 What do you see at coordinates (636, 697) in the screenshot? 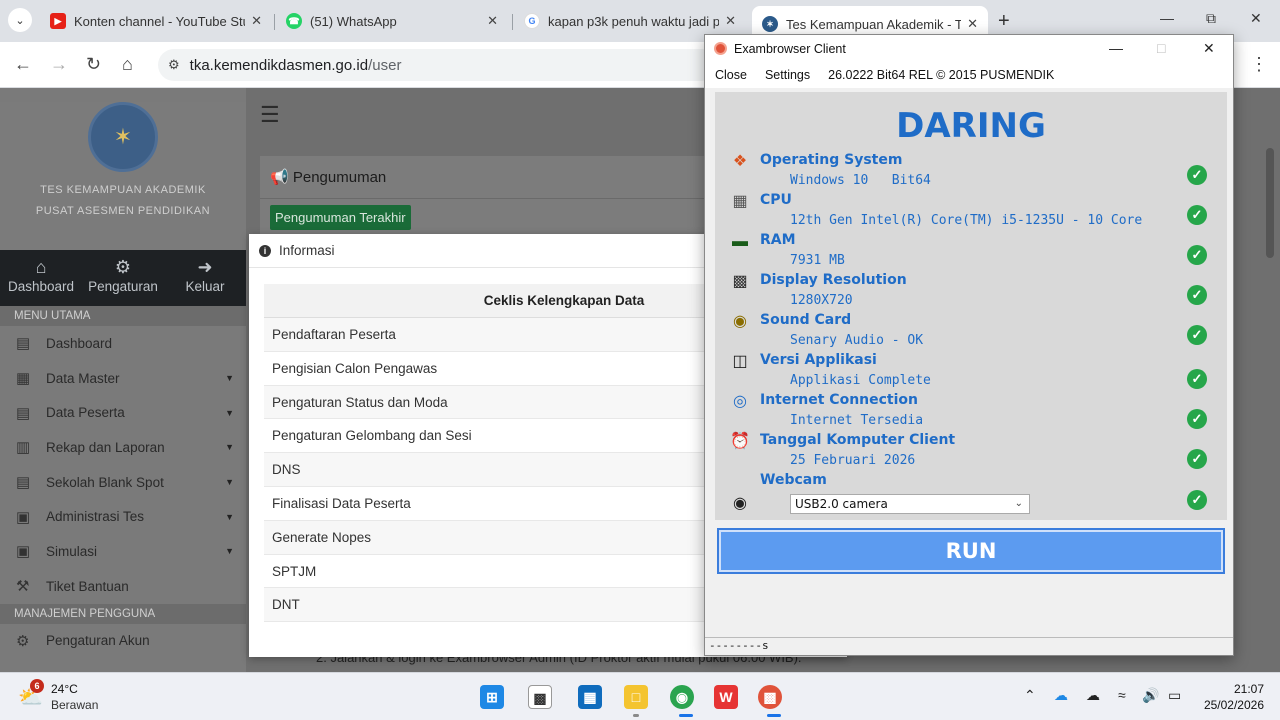
I see `file-explorer-icon: □` at bounding box center [636, 697].